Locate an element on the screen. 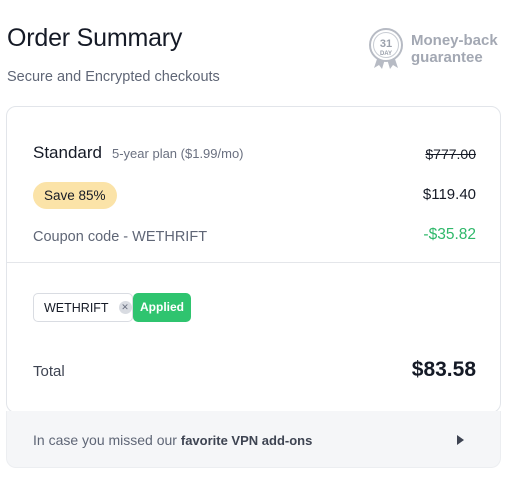  money-back-guarantee: 31 DAY Money-back guarantee is located at coordinates (433, 49).